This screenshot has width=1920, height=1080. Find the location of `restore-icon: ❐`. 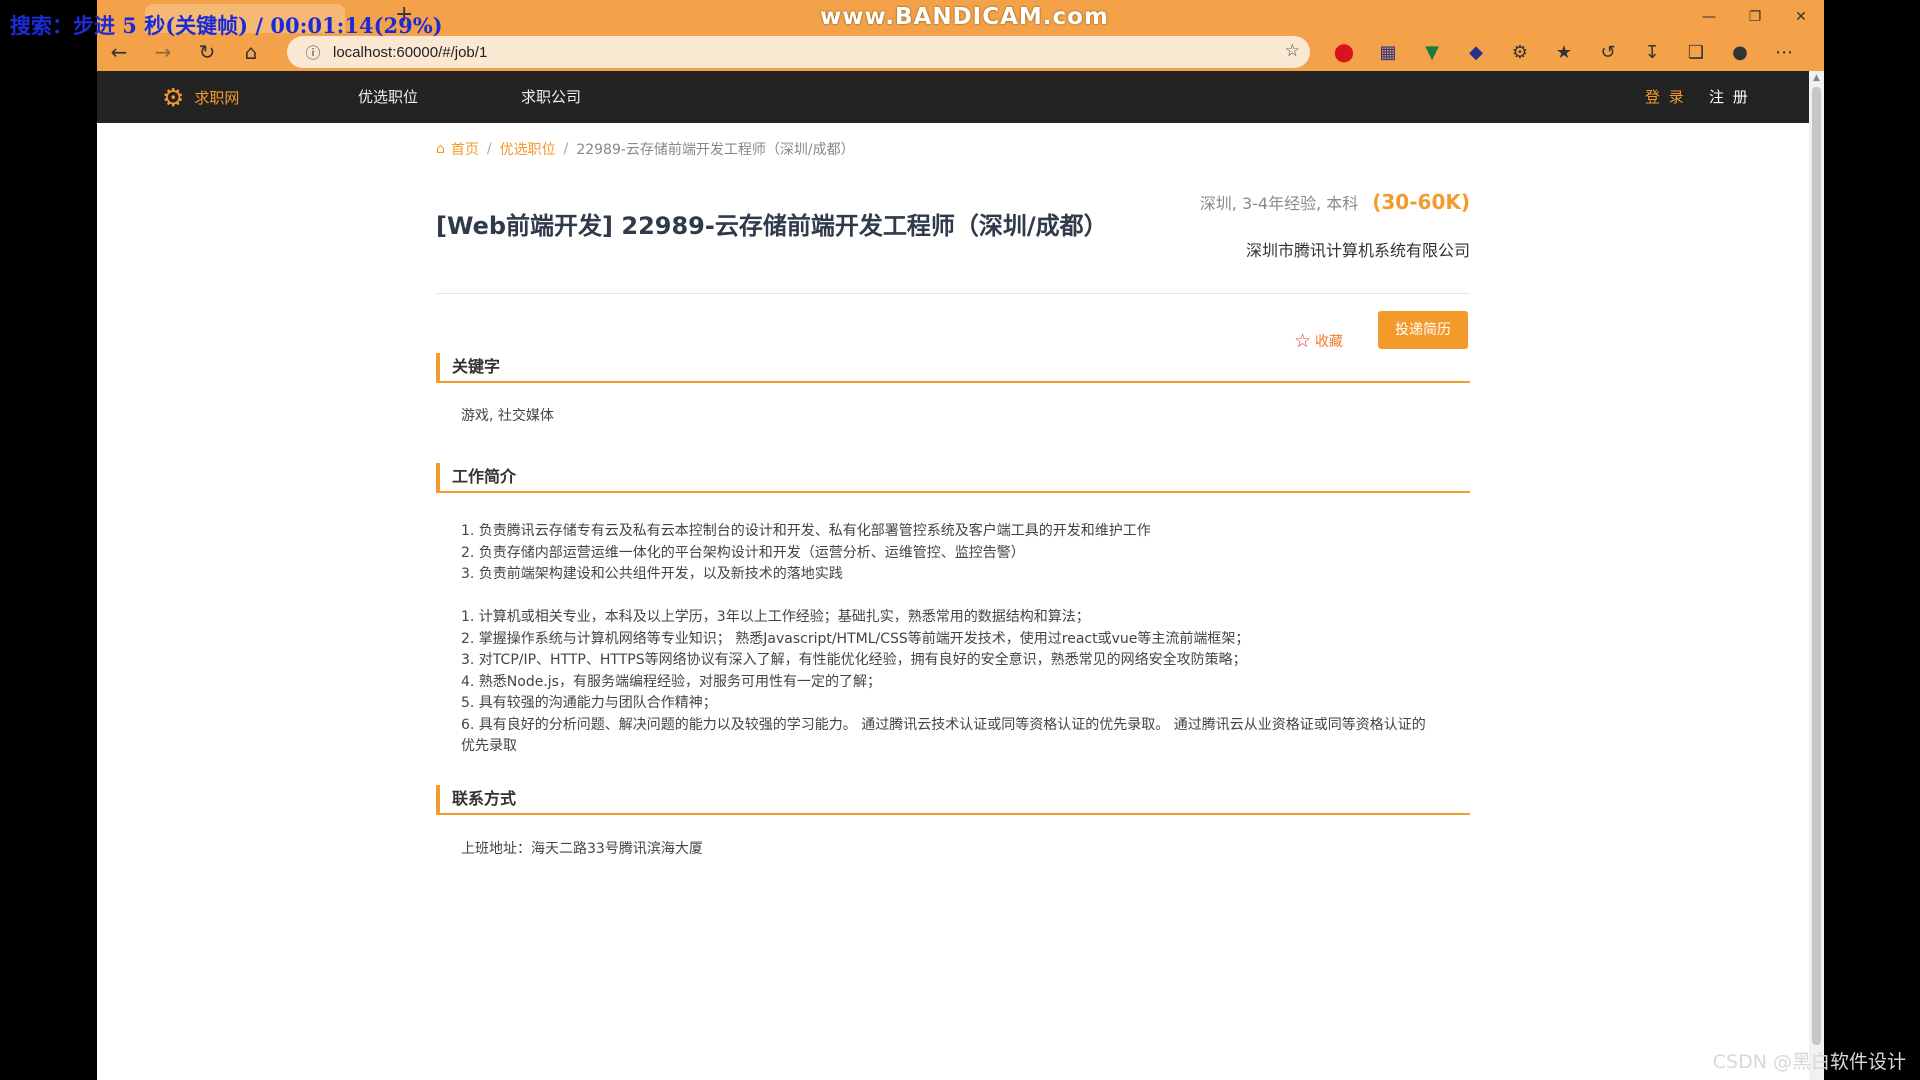

restore-icon: ❐ is located at coordinates (1755, 16).